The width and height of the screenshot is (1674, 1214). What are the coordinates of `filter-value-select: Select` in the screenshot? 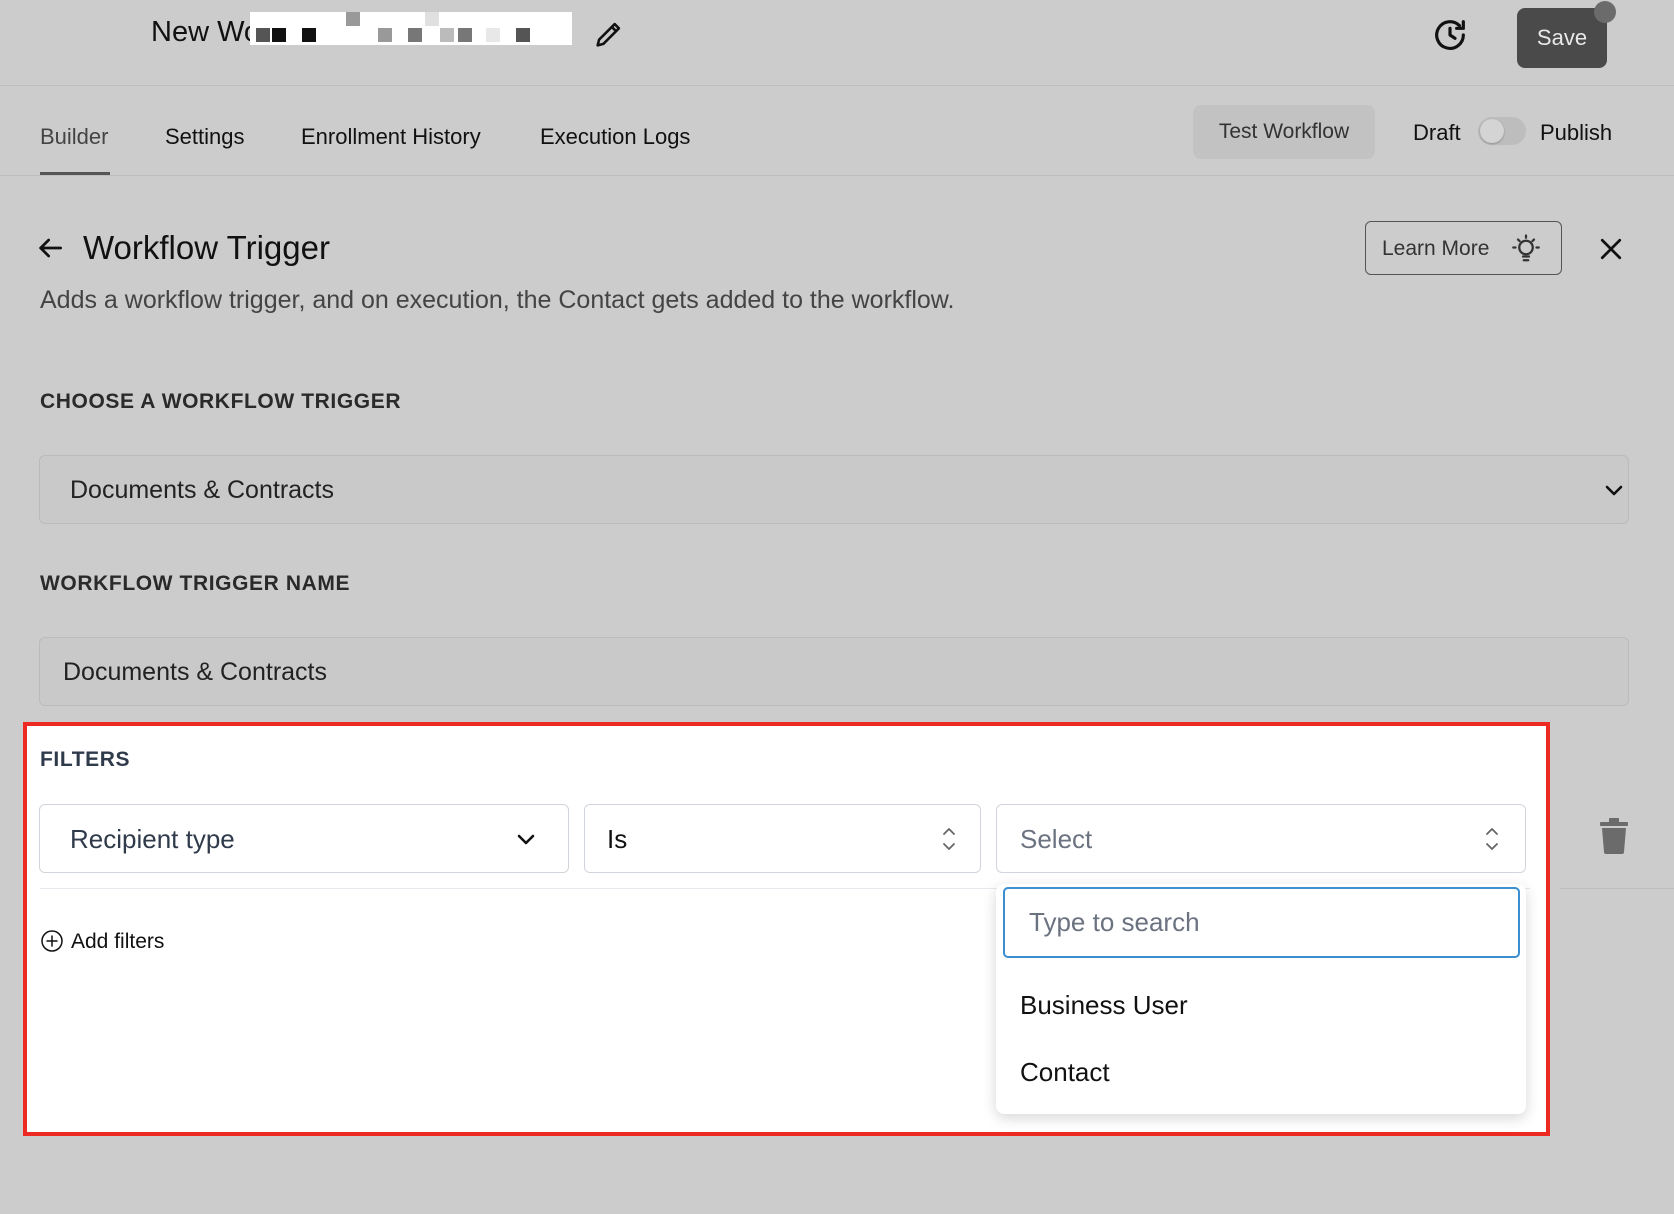 It's located at (1261, 838).